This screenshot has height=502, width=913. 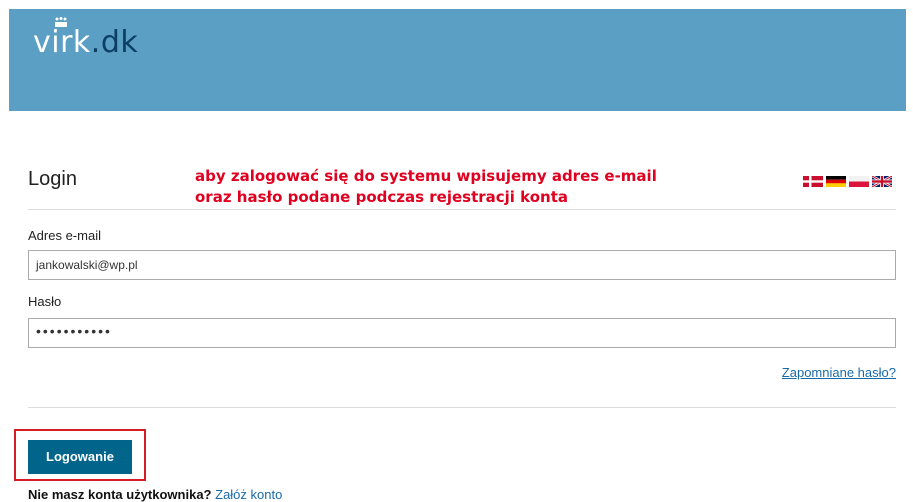 I want to click on email-field: jankowalski@wp.pl, so click(x=462, y=265).